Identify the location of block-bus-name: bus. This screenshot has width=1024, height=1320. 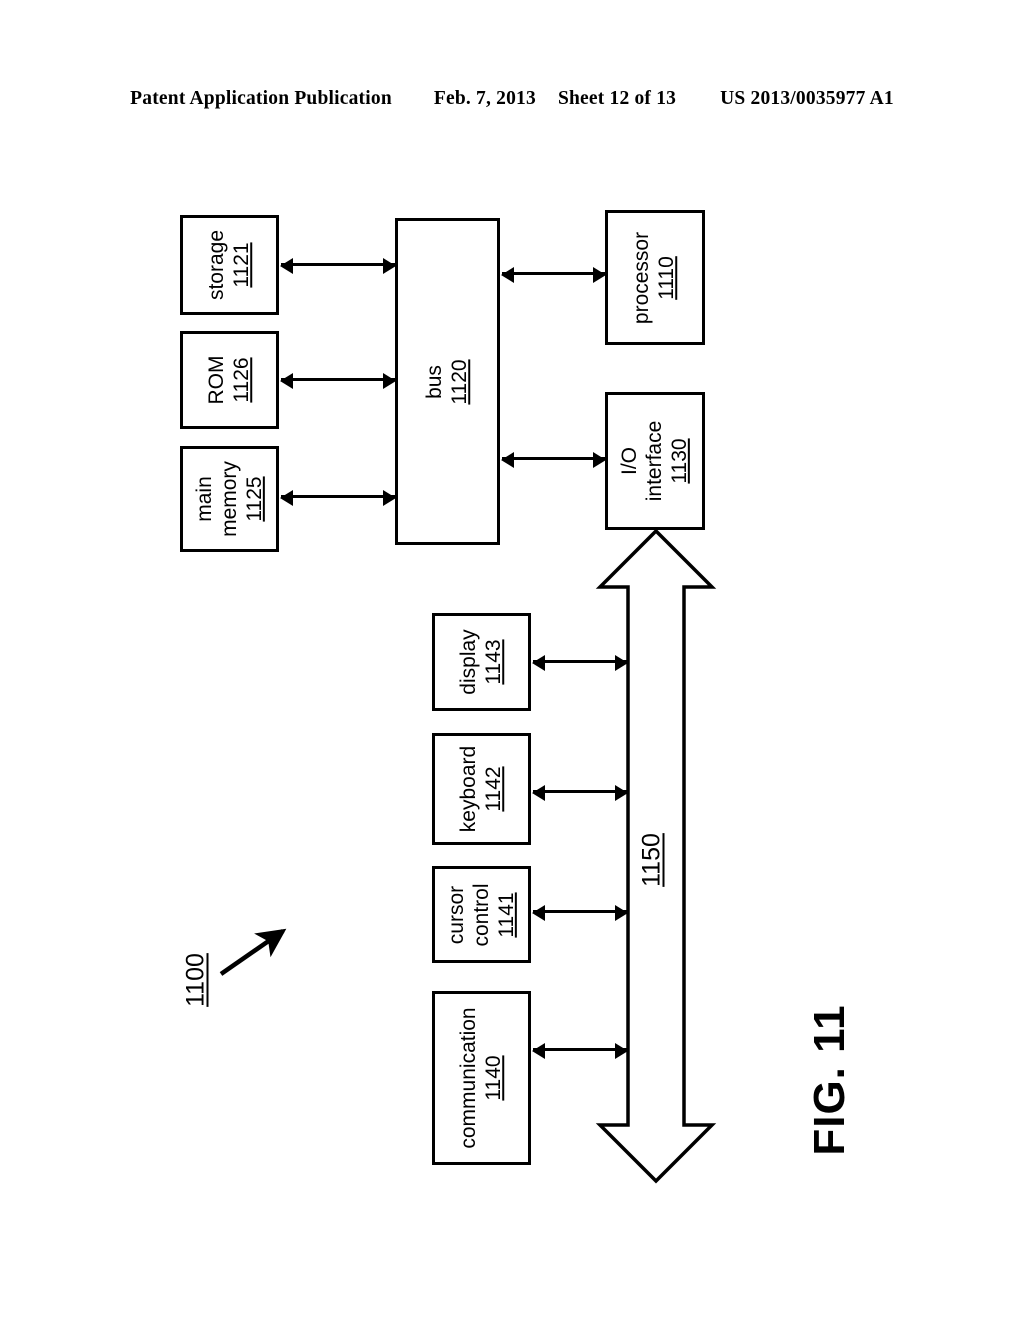
(434, 381).